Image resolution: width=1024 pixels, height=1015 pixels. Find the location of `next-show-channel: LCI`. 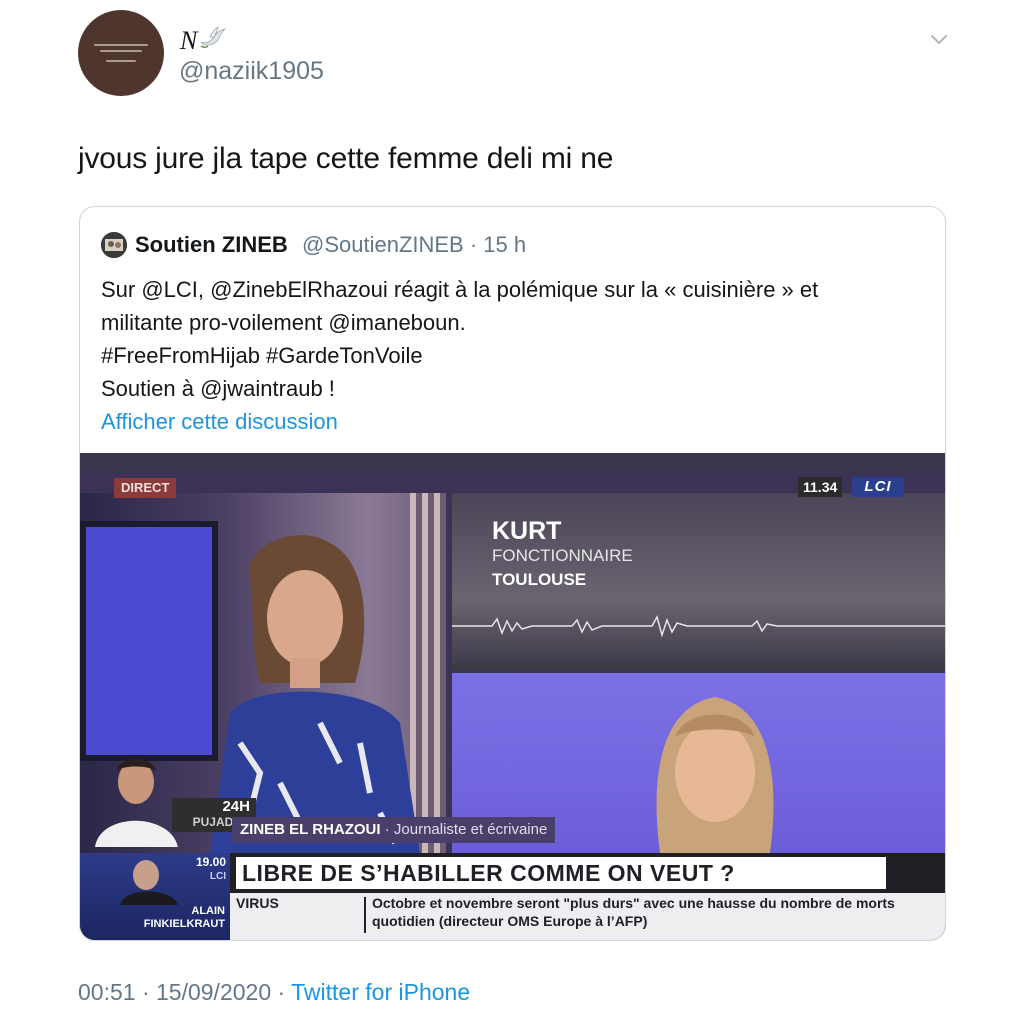

next-show-channel: LCI is located at coordinates (217, 876).